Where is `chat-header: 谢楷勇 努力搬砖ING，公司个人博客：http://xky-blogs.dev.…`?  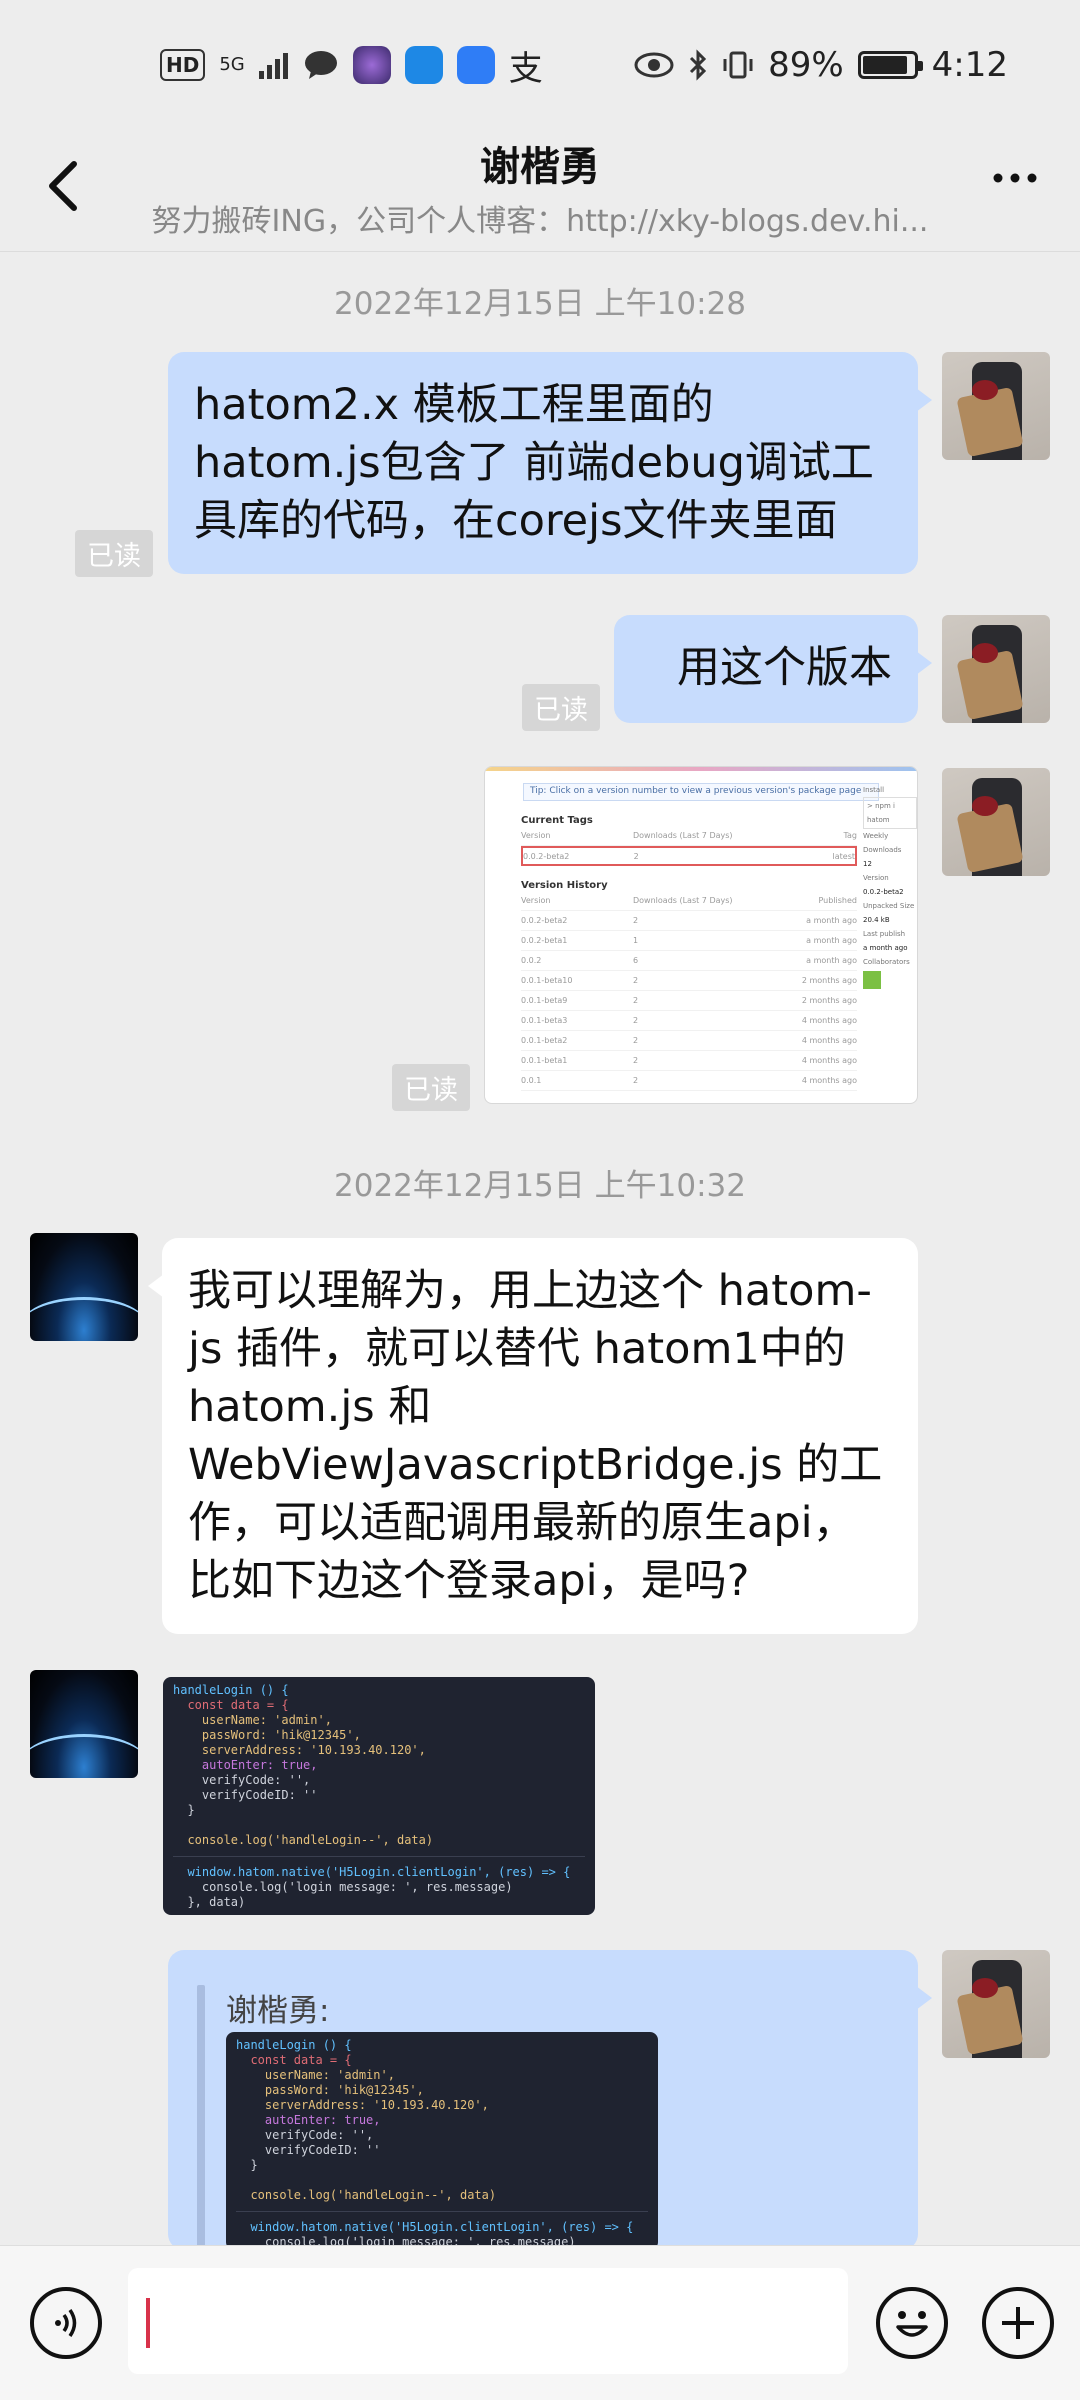 chat-header: 谢楷勇 努力搬砖ING，公司个人博客：http://xky-blogs.dev.… is located at coordinates (540, 191).